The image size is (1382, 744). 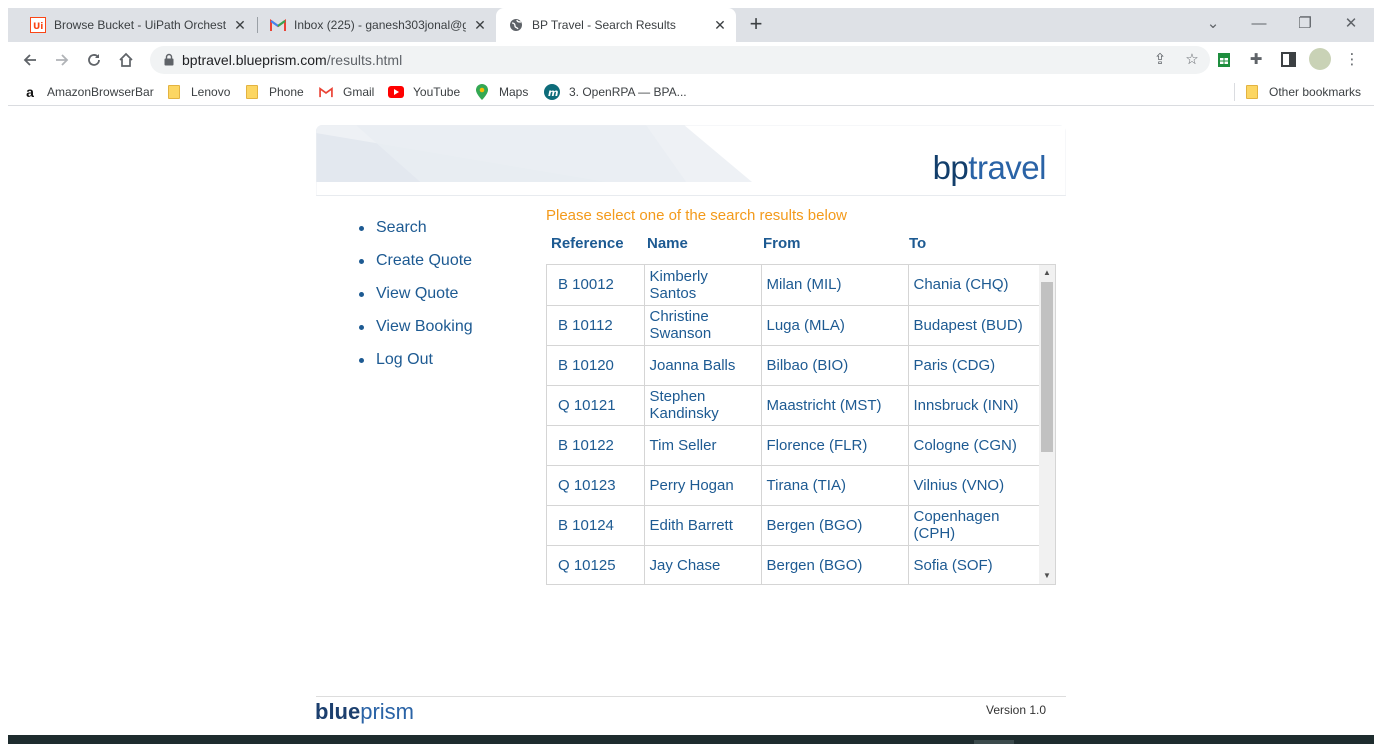 I want to click on column-header-name: Name, so click(x=667, y=243).